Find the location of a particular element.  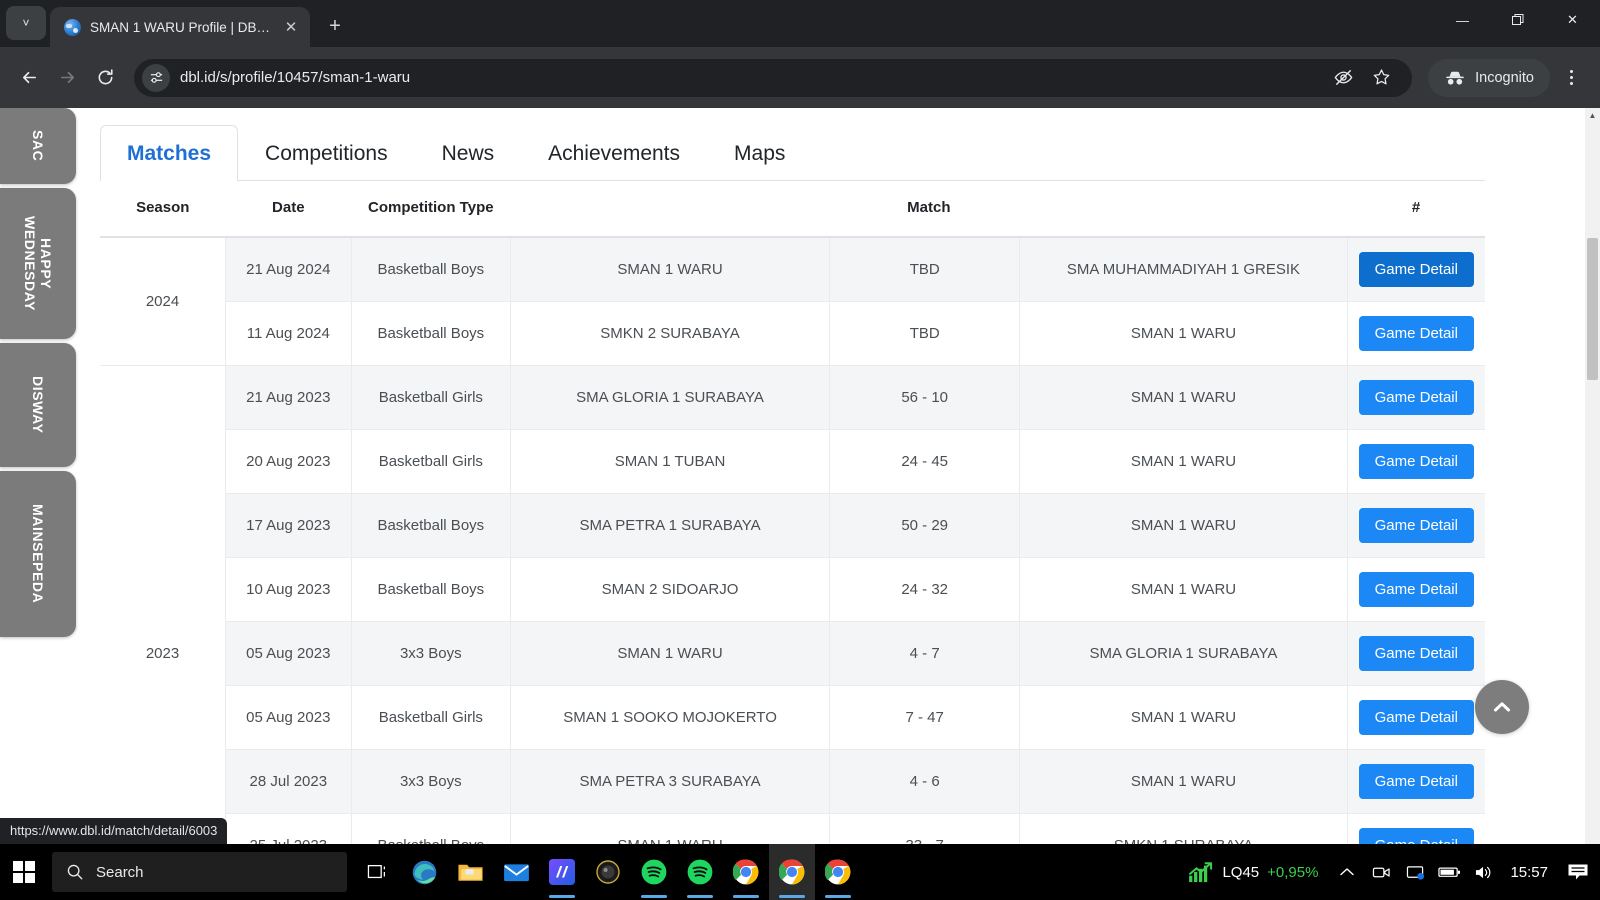

address-bar: dbl.id/s/profile/10457/sman-1-waru is located at coordinates (773, 77).